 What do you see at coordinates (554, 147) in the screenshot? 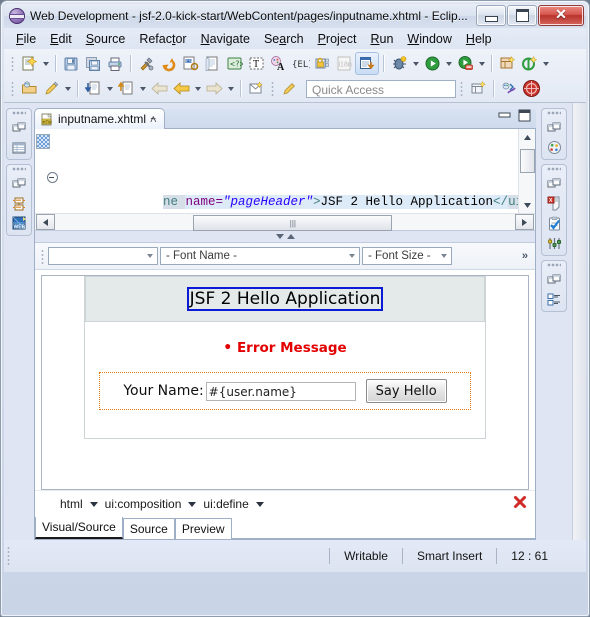
I see `palette-icon` at bounding box center [554, 147].